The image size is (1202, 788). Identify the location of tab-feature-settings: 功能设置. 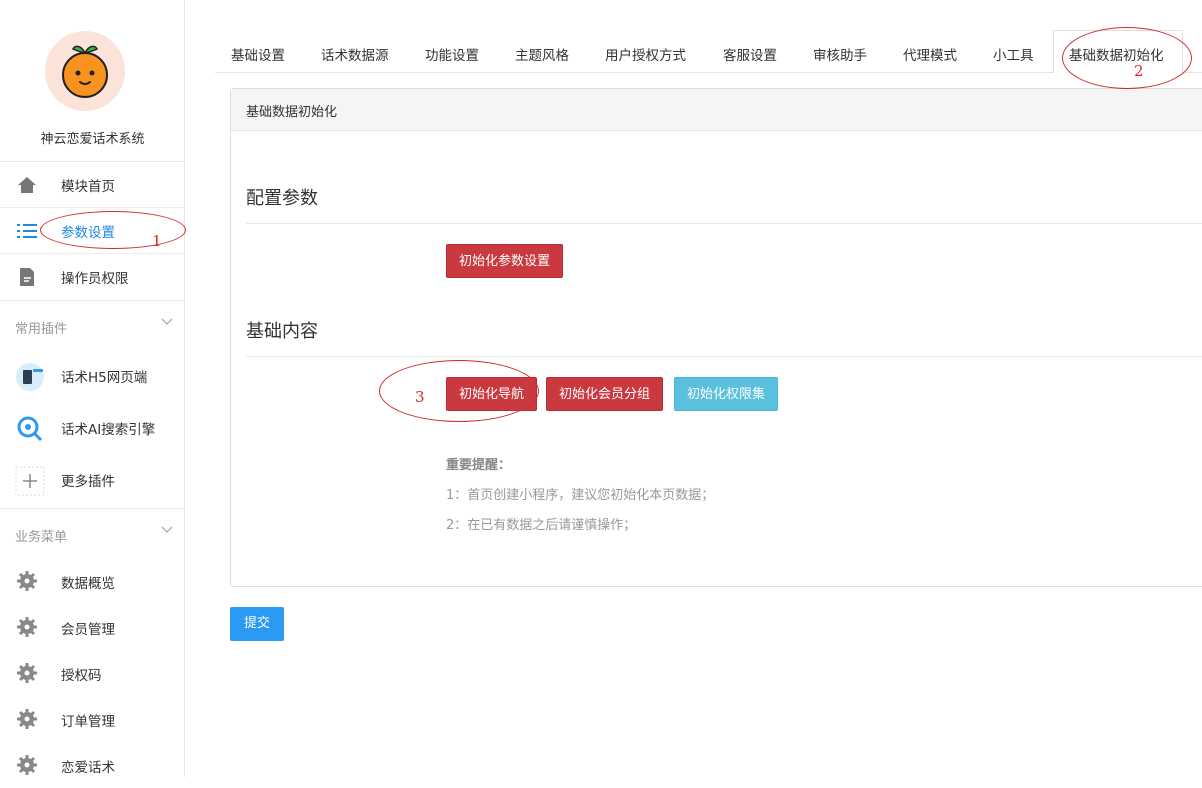
(452, 54).